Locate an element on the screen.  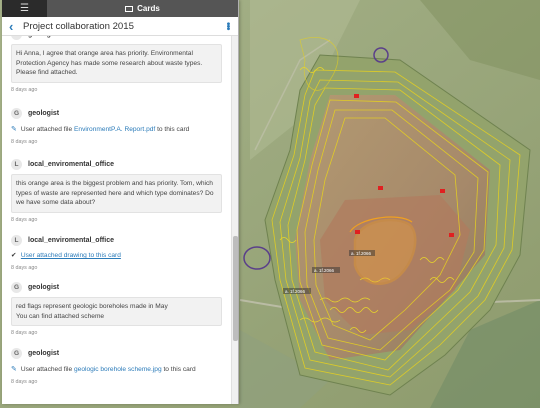
scrollbar is located at coordinates (234, 220).